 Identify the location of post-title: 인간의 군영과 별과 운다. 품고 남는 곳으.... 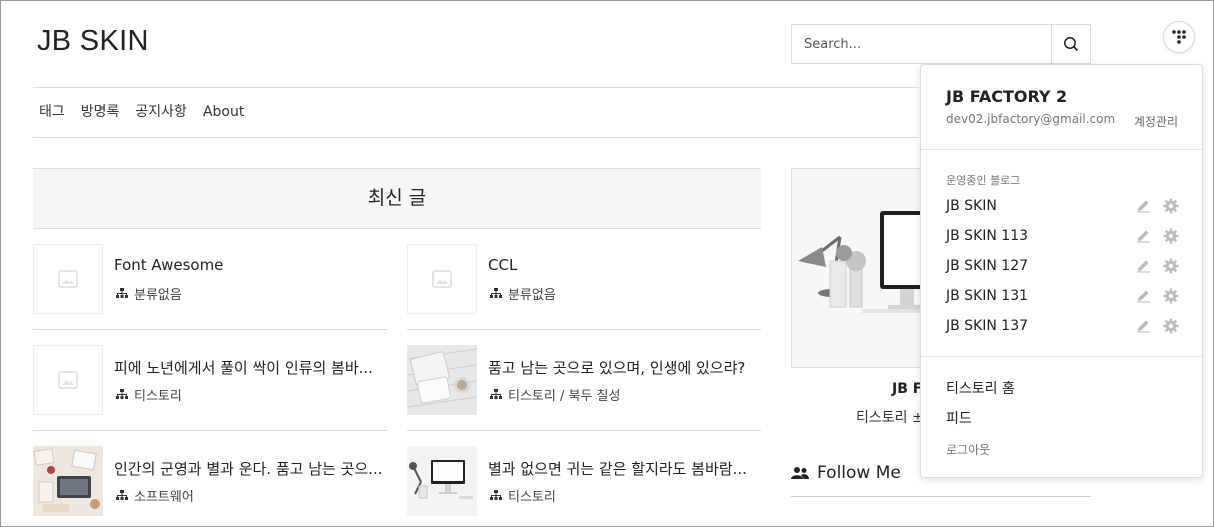
(250, 468).